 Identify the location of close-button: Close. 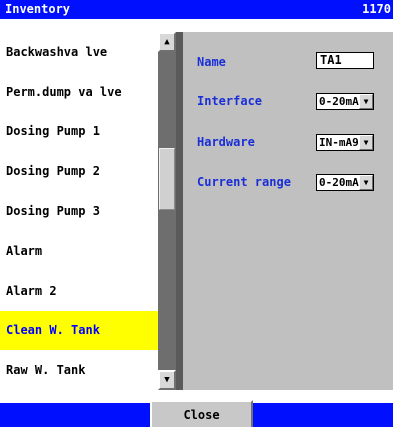
(201, 413).